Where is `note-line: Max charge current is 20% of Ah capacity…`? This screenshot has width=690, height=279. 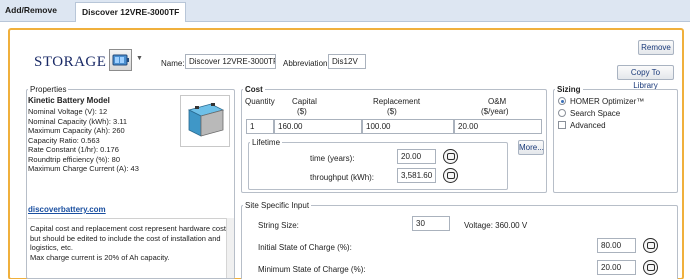
note-line: Max charge current is 20% of Ah capacity… is located at coordinates (100, 257).